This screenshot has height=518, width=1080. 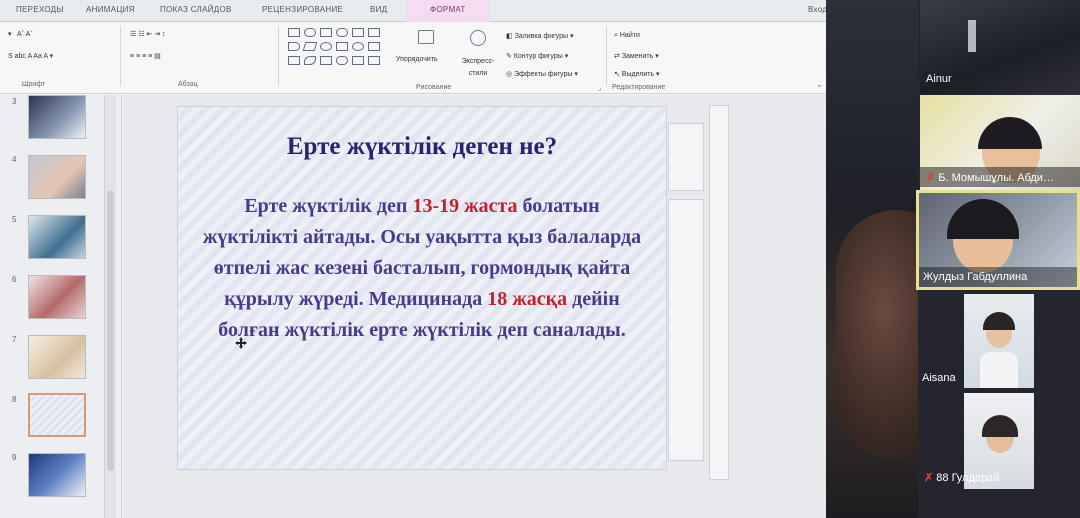 What do you see at coordinates (302, 9) in the screenshot?
I see `tab-review: РЕЦЕНЗИРОВАНИЕ` at bounding box center [302, 9].